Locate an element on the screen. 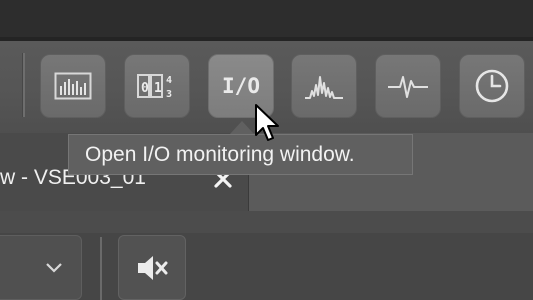  svg-text: 3 is located at coordinates (169, 94).